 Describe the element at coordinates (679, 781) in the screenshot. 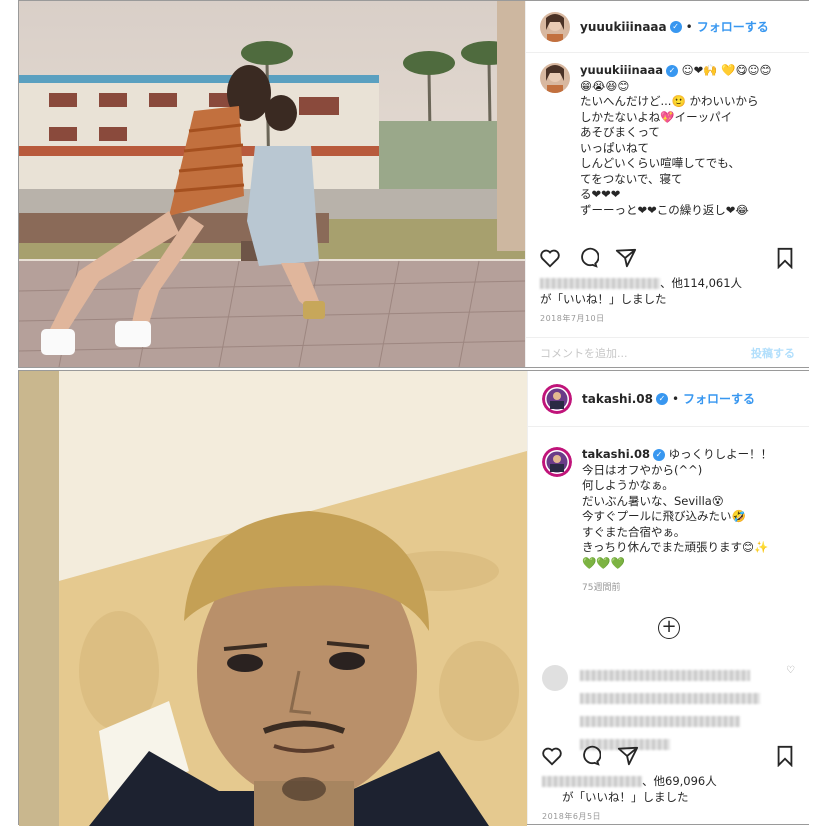

I see `likes-count: 、他69,096人` at that location.